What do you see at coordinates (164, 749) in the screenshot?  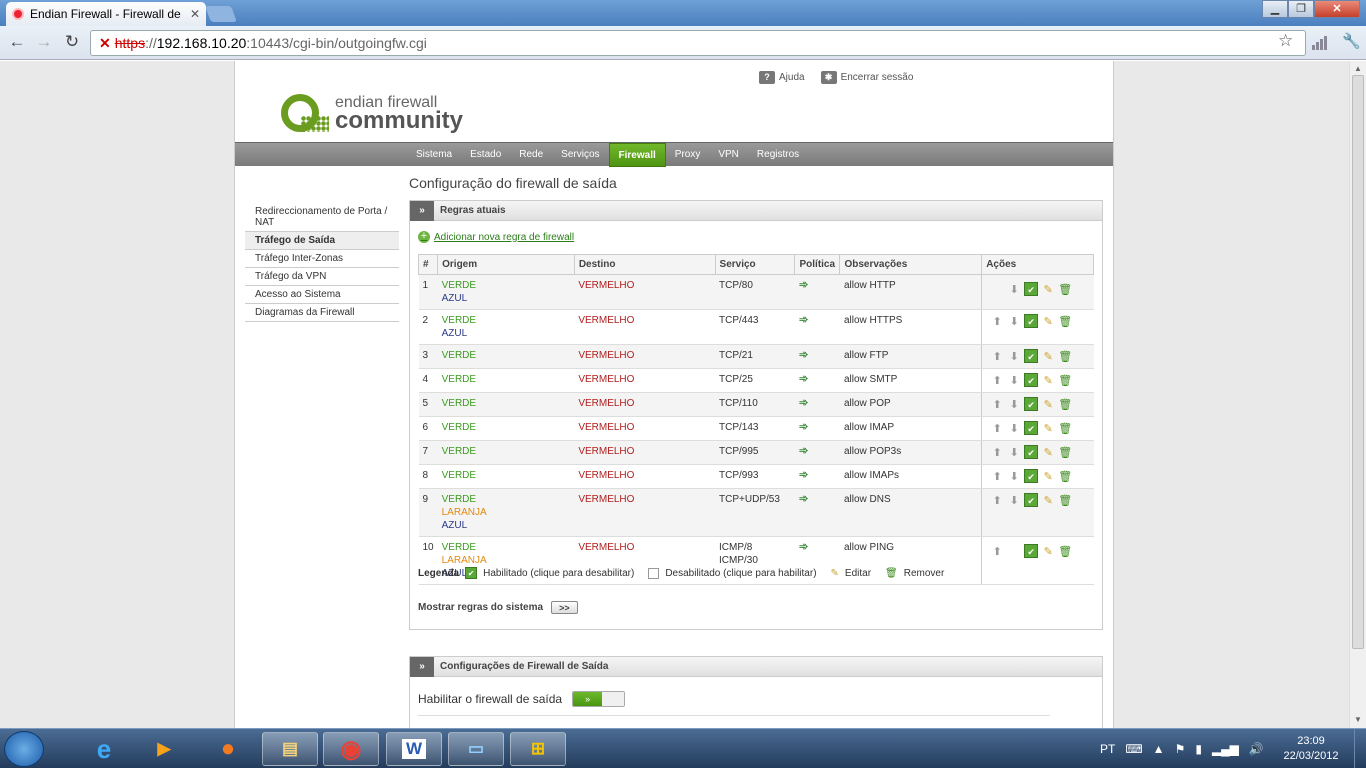 I see `media-player-icon: ▶` at bounding box center [164, 749].